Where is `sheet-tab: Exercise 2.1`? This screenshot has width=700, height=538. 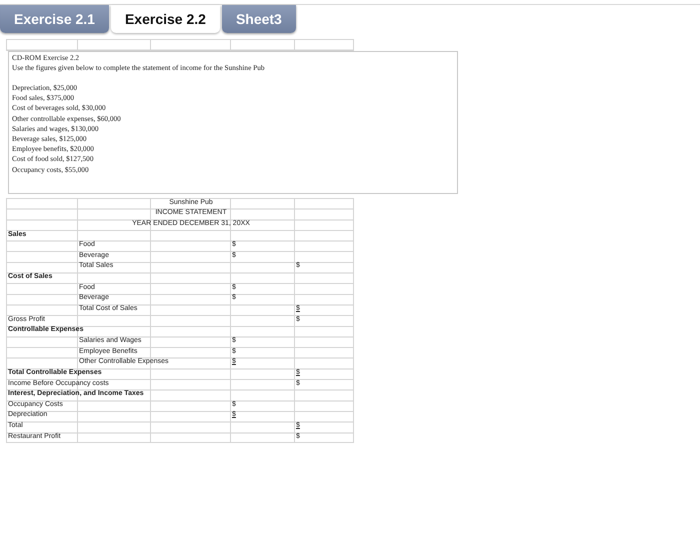
sheet-tab: Exercise 2.1 is located at coordinates (54, 19).